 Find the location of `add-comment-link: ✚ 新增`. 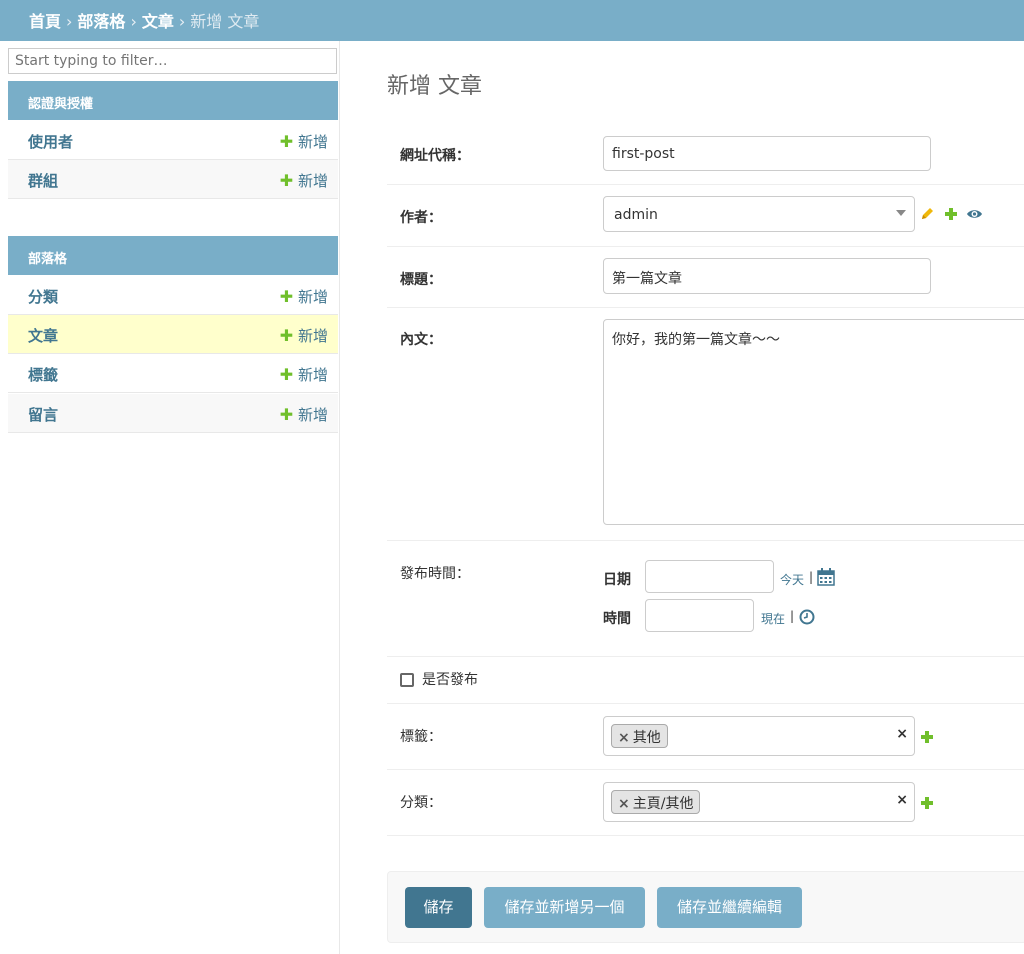

add-comment-link: ✚ 新增 is located at coordinates (304, 414).